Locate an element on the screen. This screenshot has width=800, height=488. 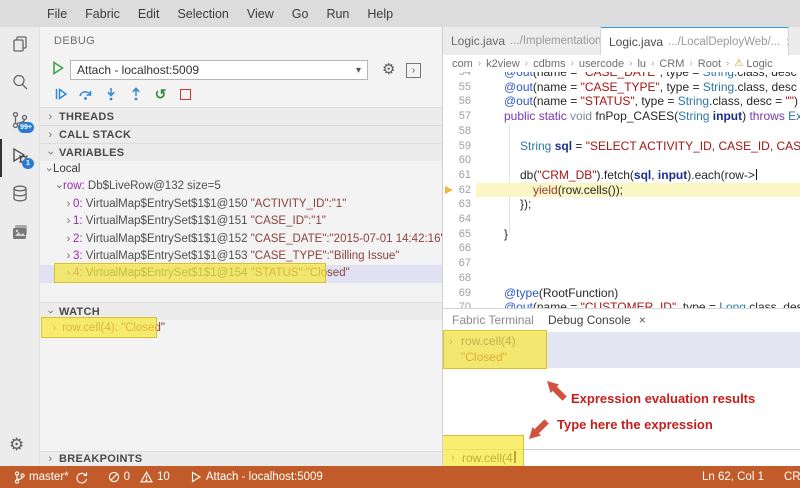
database-icon is located at coordinates (20, 194).